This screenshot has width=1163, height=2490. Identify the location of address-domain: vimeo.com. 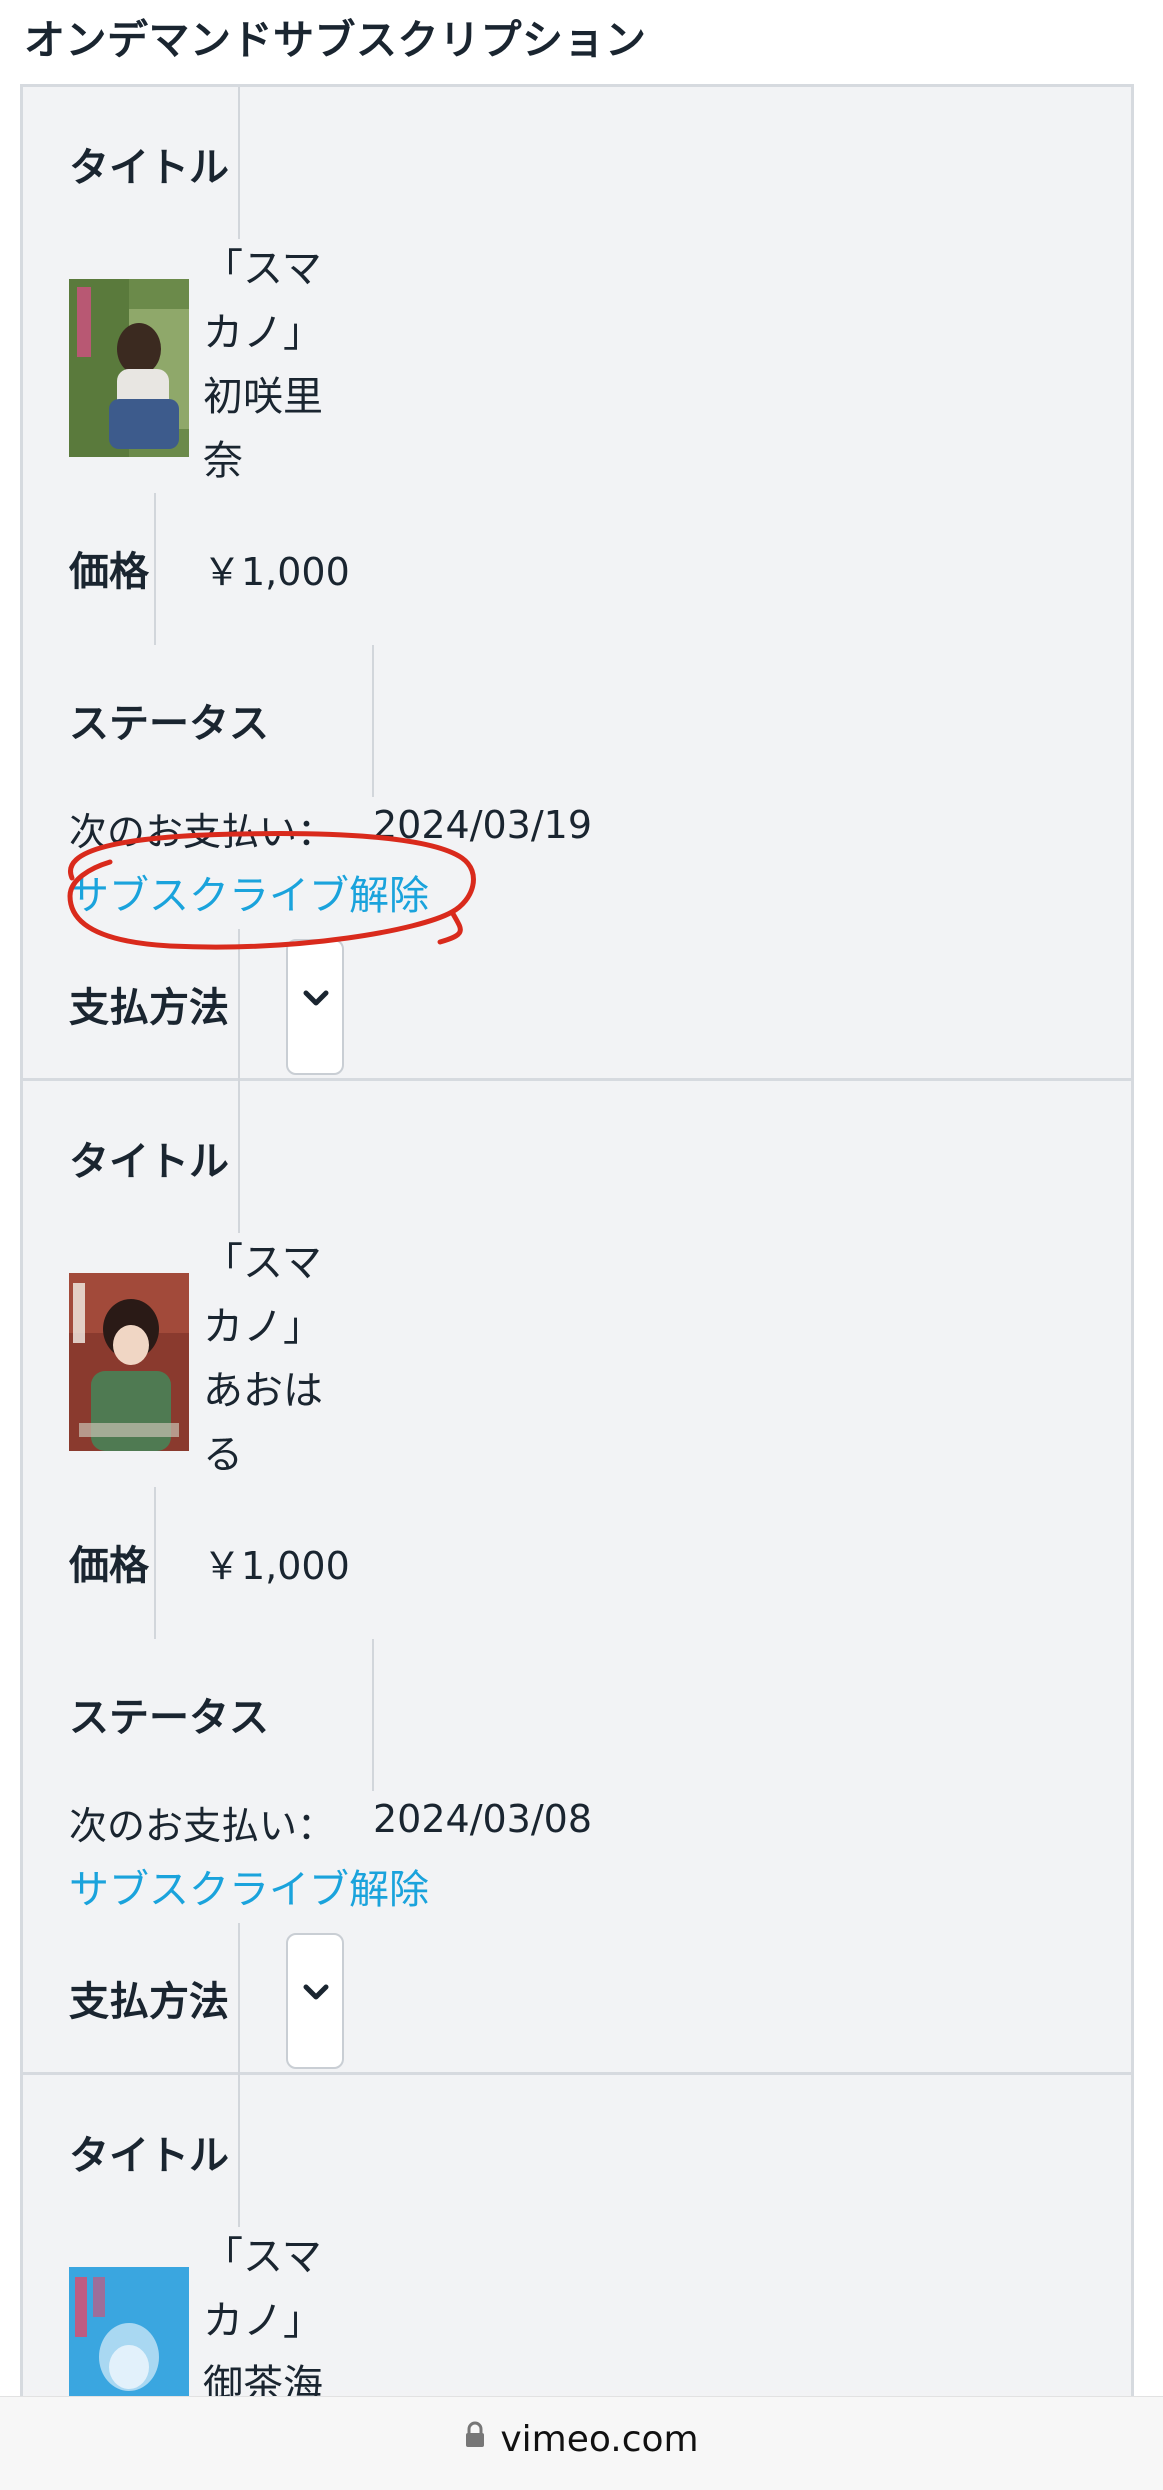
(599, 2439).